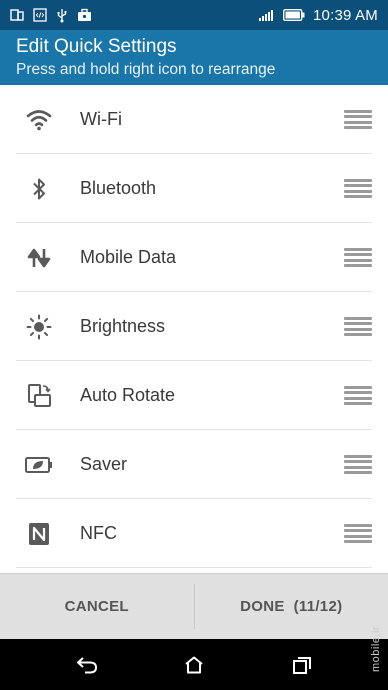  What do you see at coordinates (345, 15) in the screenshot?
I see `status-time: 10:39 AM` at bounding box center [345, 15].